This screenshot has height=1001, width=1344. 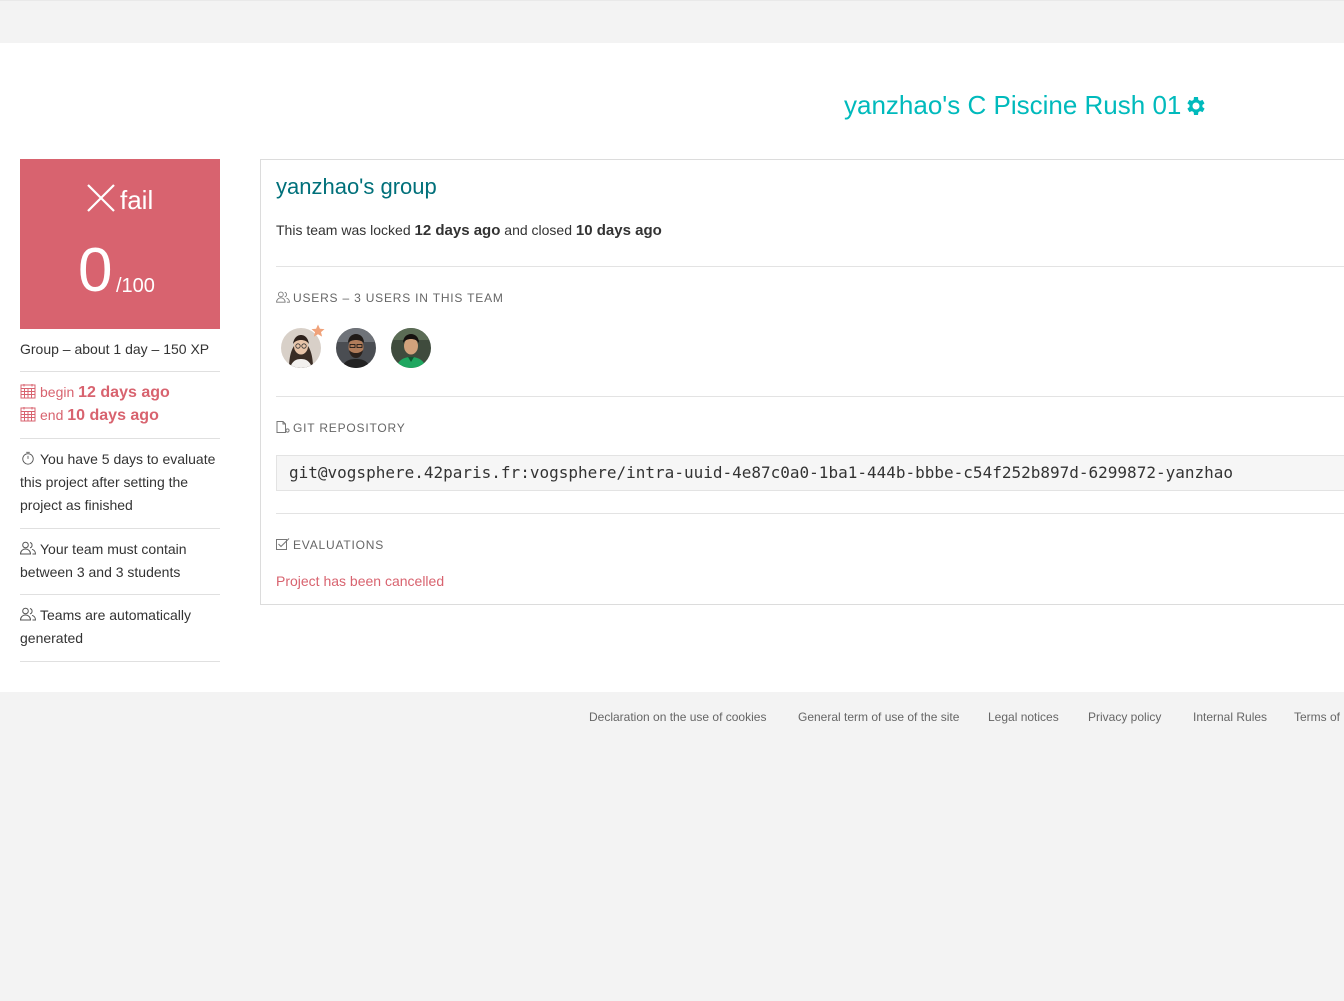 I want to click on footer-link-cookies: Declaration on the use of cookies, so click(x=677, y=717).